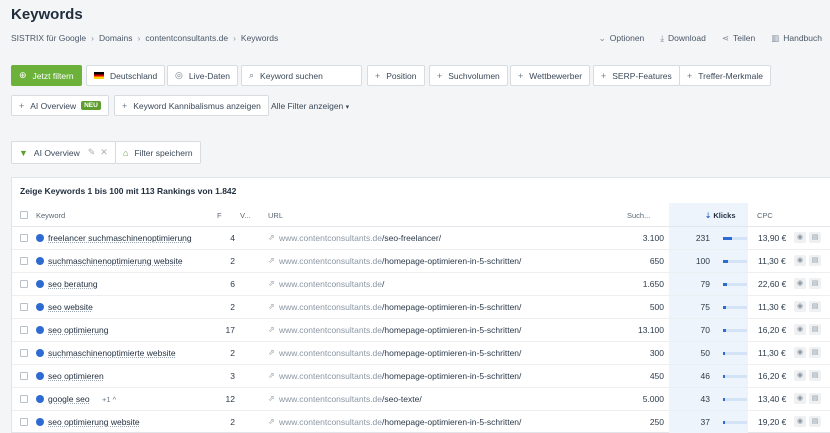 The image size is (830, 433). What do you see at coordinates (73, 284) in the screenshot?
I see `keyword-link: seo beratung` at bounding box center [73, 284].